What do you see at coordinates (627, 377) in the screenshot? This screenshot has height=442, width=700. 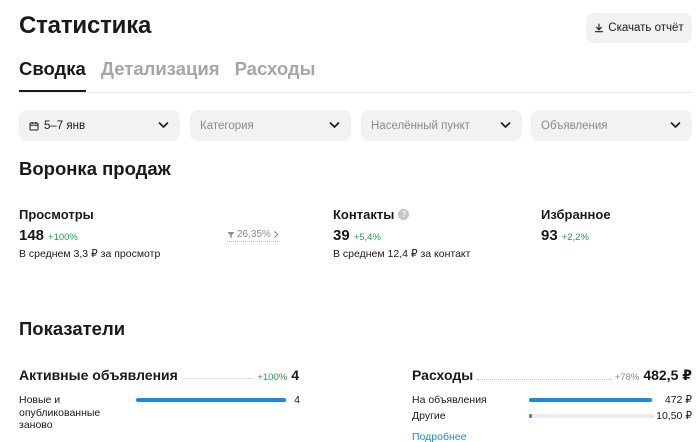 I see `expenses-delta: +78%` at bounding box center [627, 377].